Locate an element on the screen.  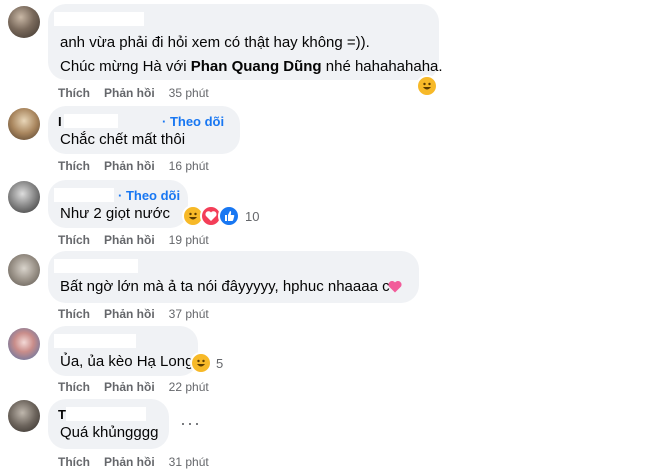
comment-bubble: · Theo dõi Như 2 giọt nước is located at coordinates (118, 204).